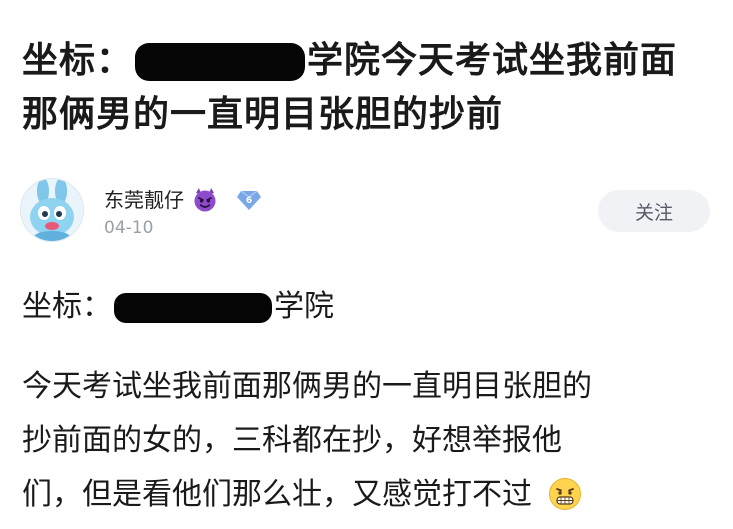 Image resolution: width=733 pixels, height=529 pixels. What do you see at coordinates (565, 492) in the screenshot?
I see `grimace-icon` at bounding box center [565, 492].